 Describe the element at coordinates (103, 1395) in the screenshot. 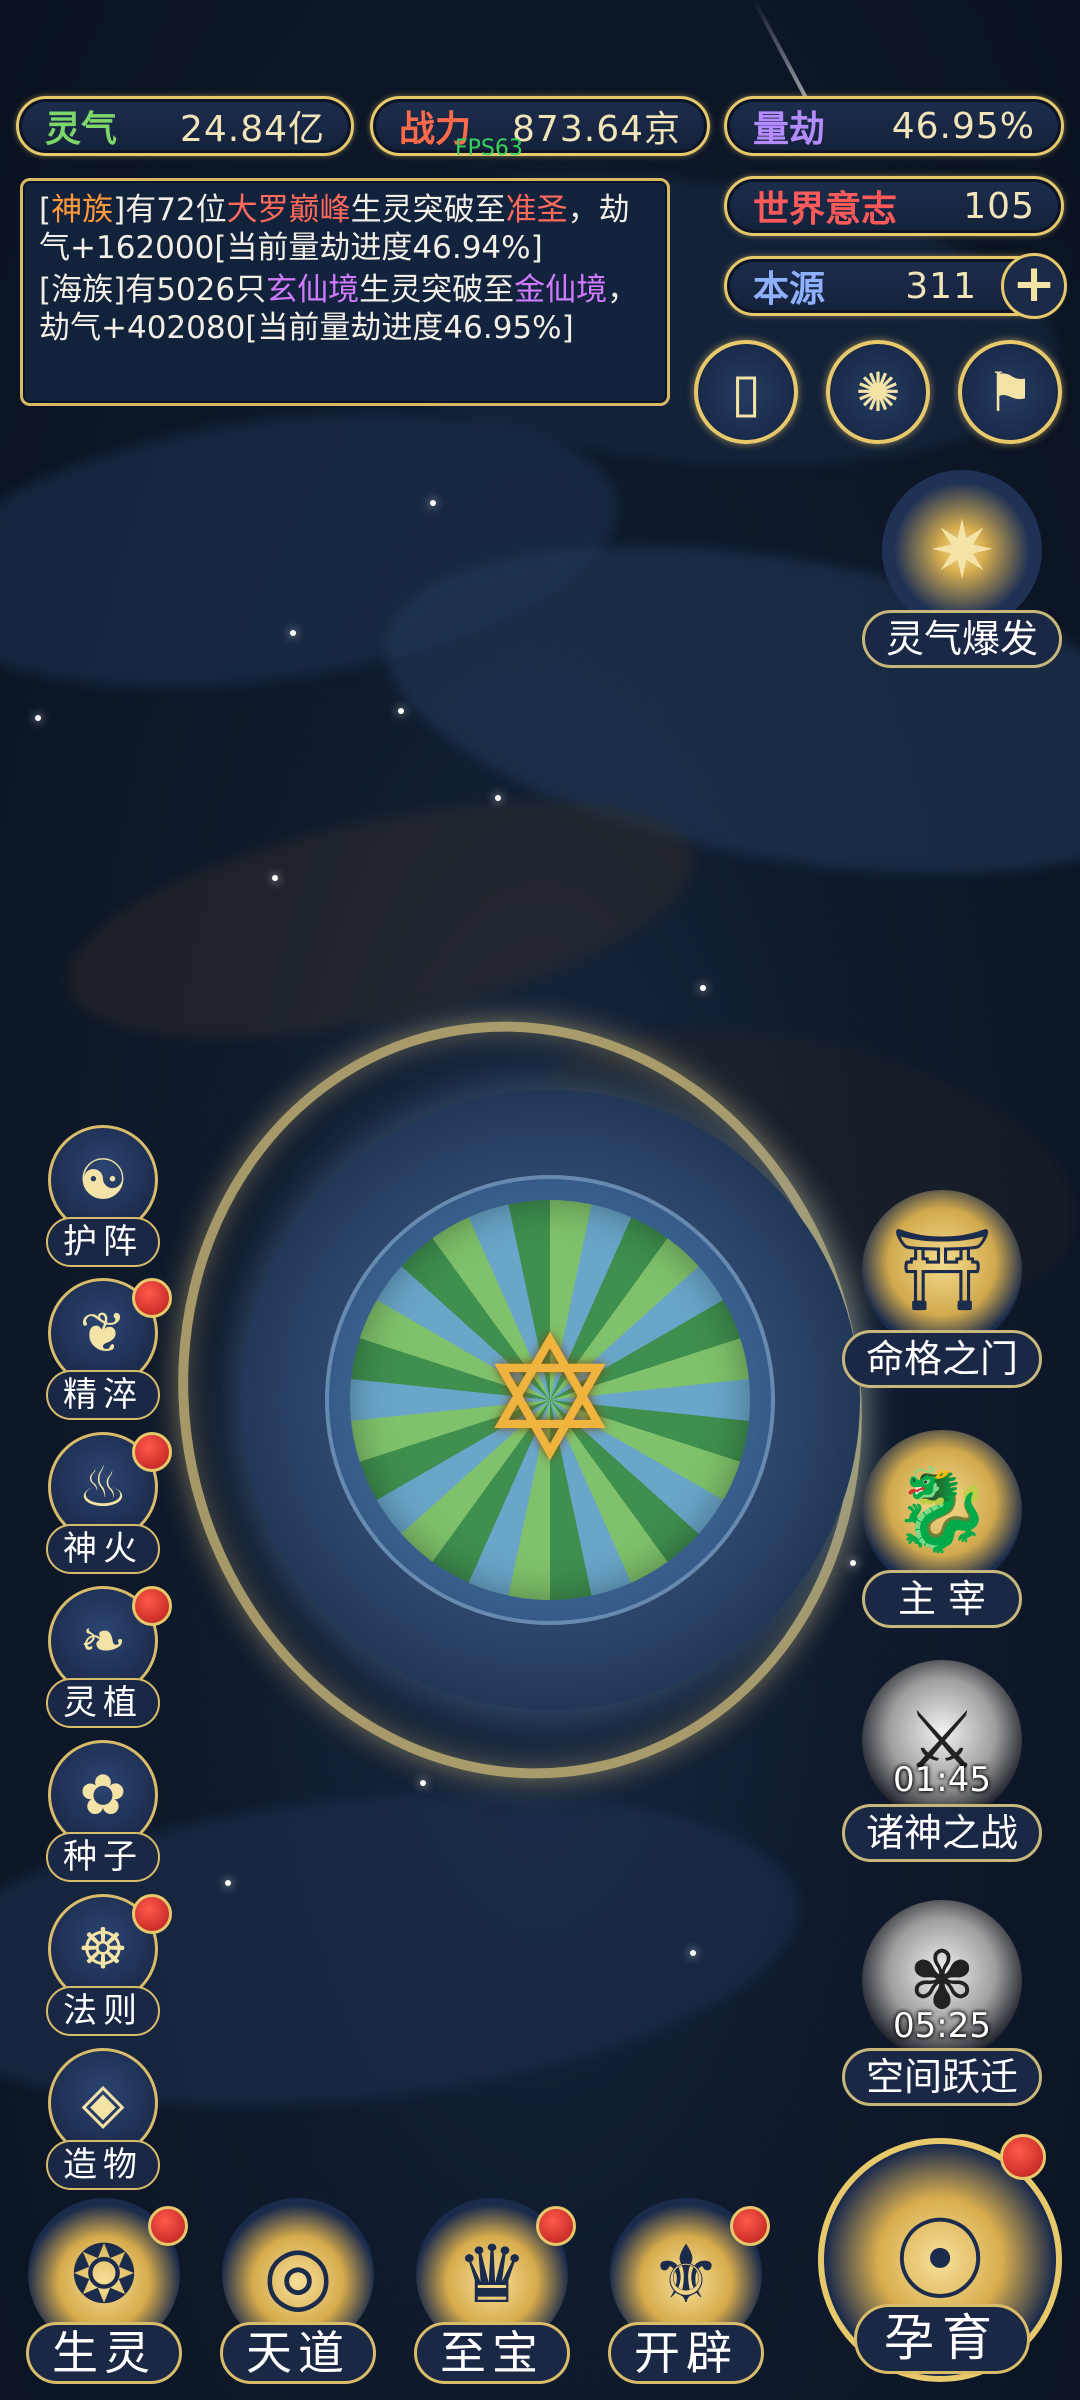

I see `left-menu-label: 精淬` at that location.